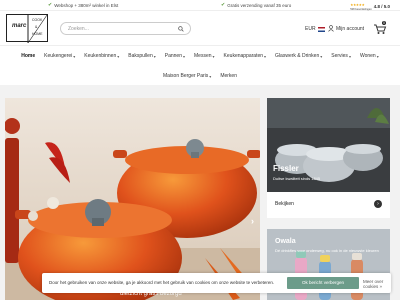 The image size is (400, 300). Describe the element at coordinates (37, 20) in the screenshot. I see `logo-cook: COOK` at that location.